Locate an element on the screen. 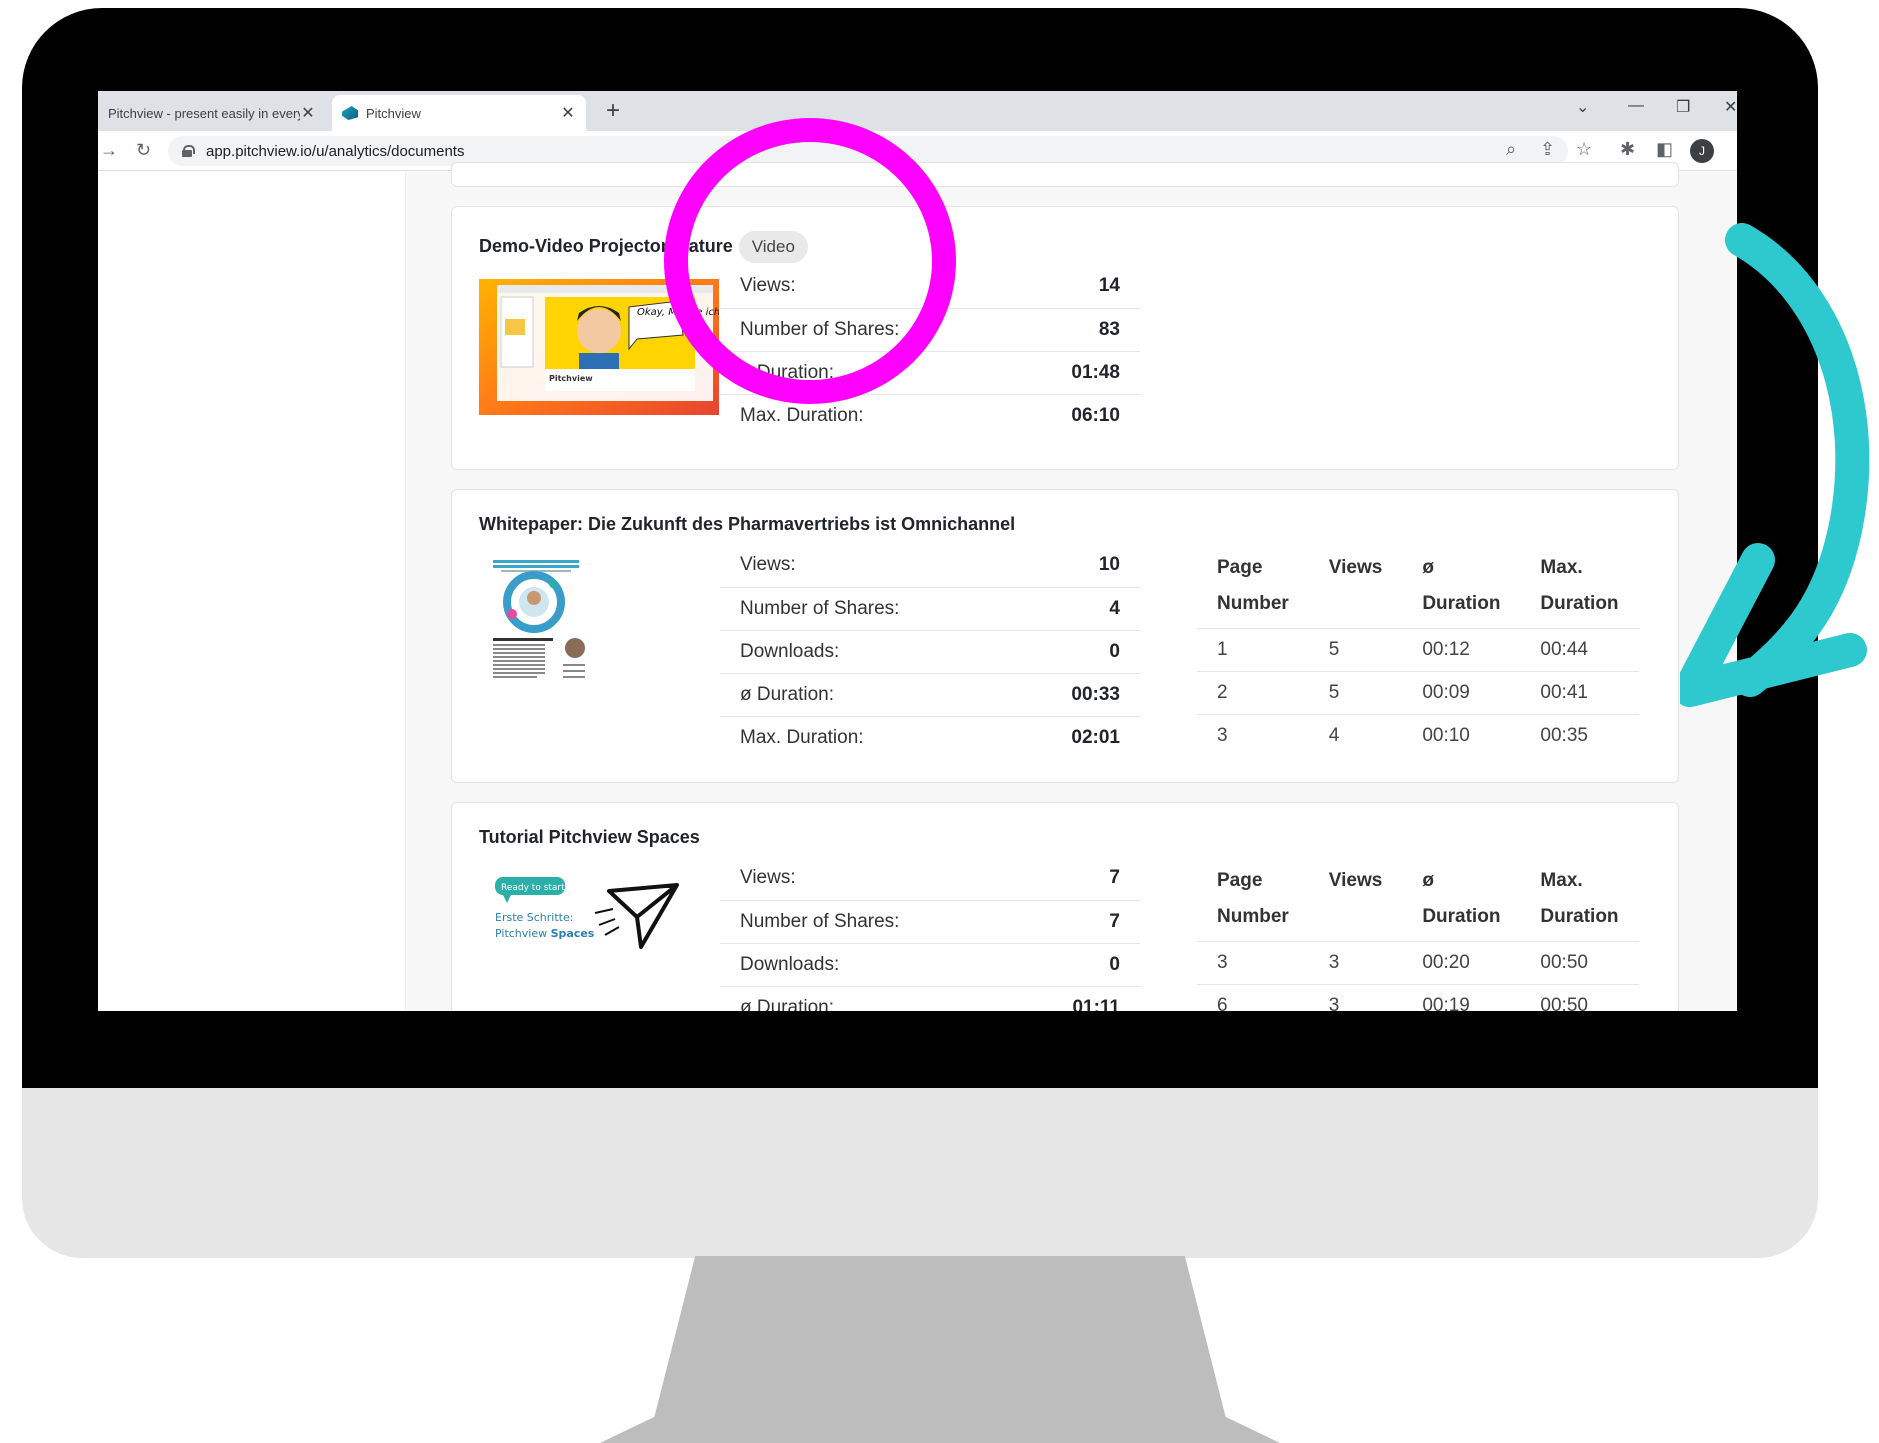 The height and width of the screenshot is (1443, 1879). stat-value: 4 is located at coordinates (1075, 609).